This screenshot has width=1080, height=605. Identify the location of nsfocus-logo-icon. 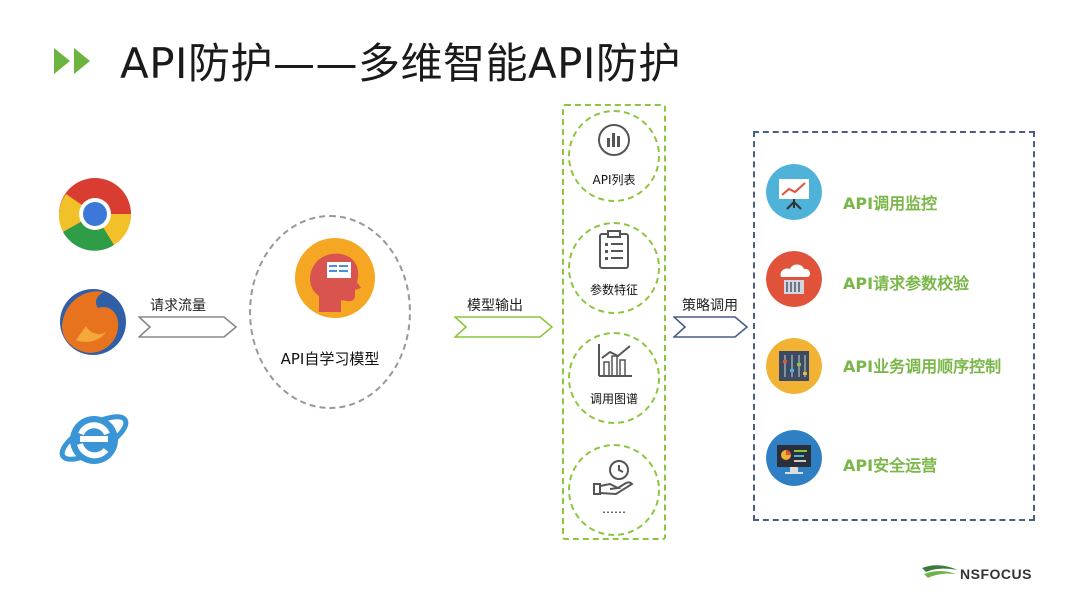
(940, 571).